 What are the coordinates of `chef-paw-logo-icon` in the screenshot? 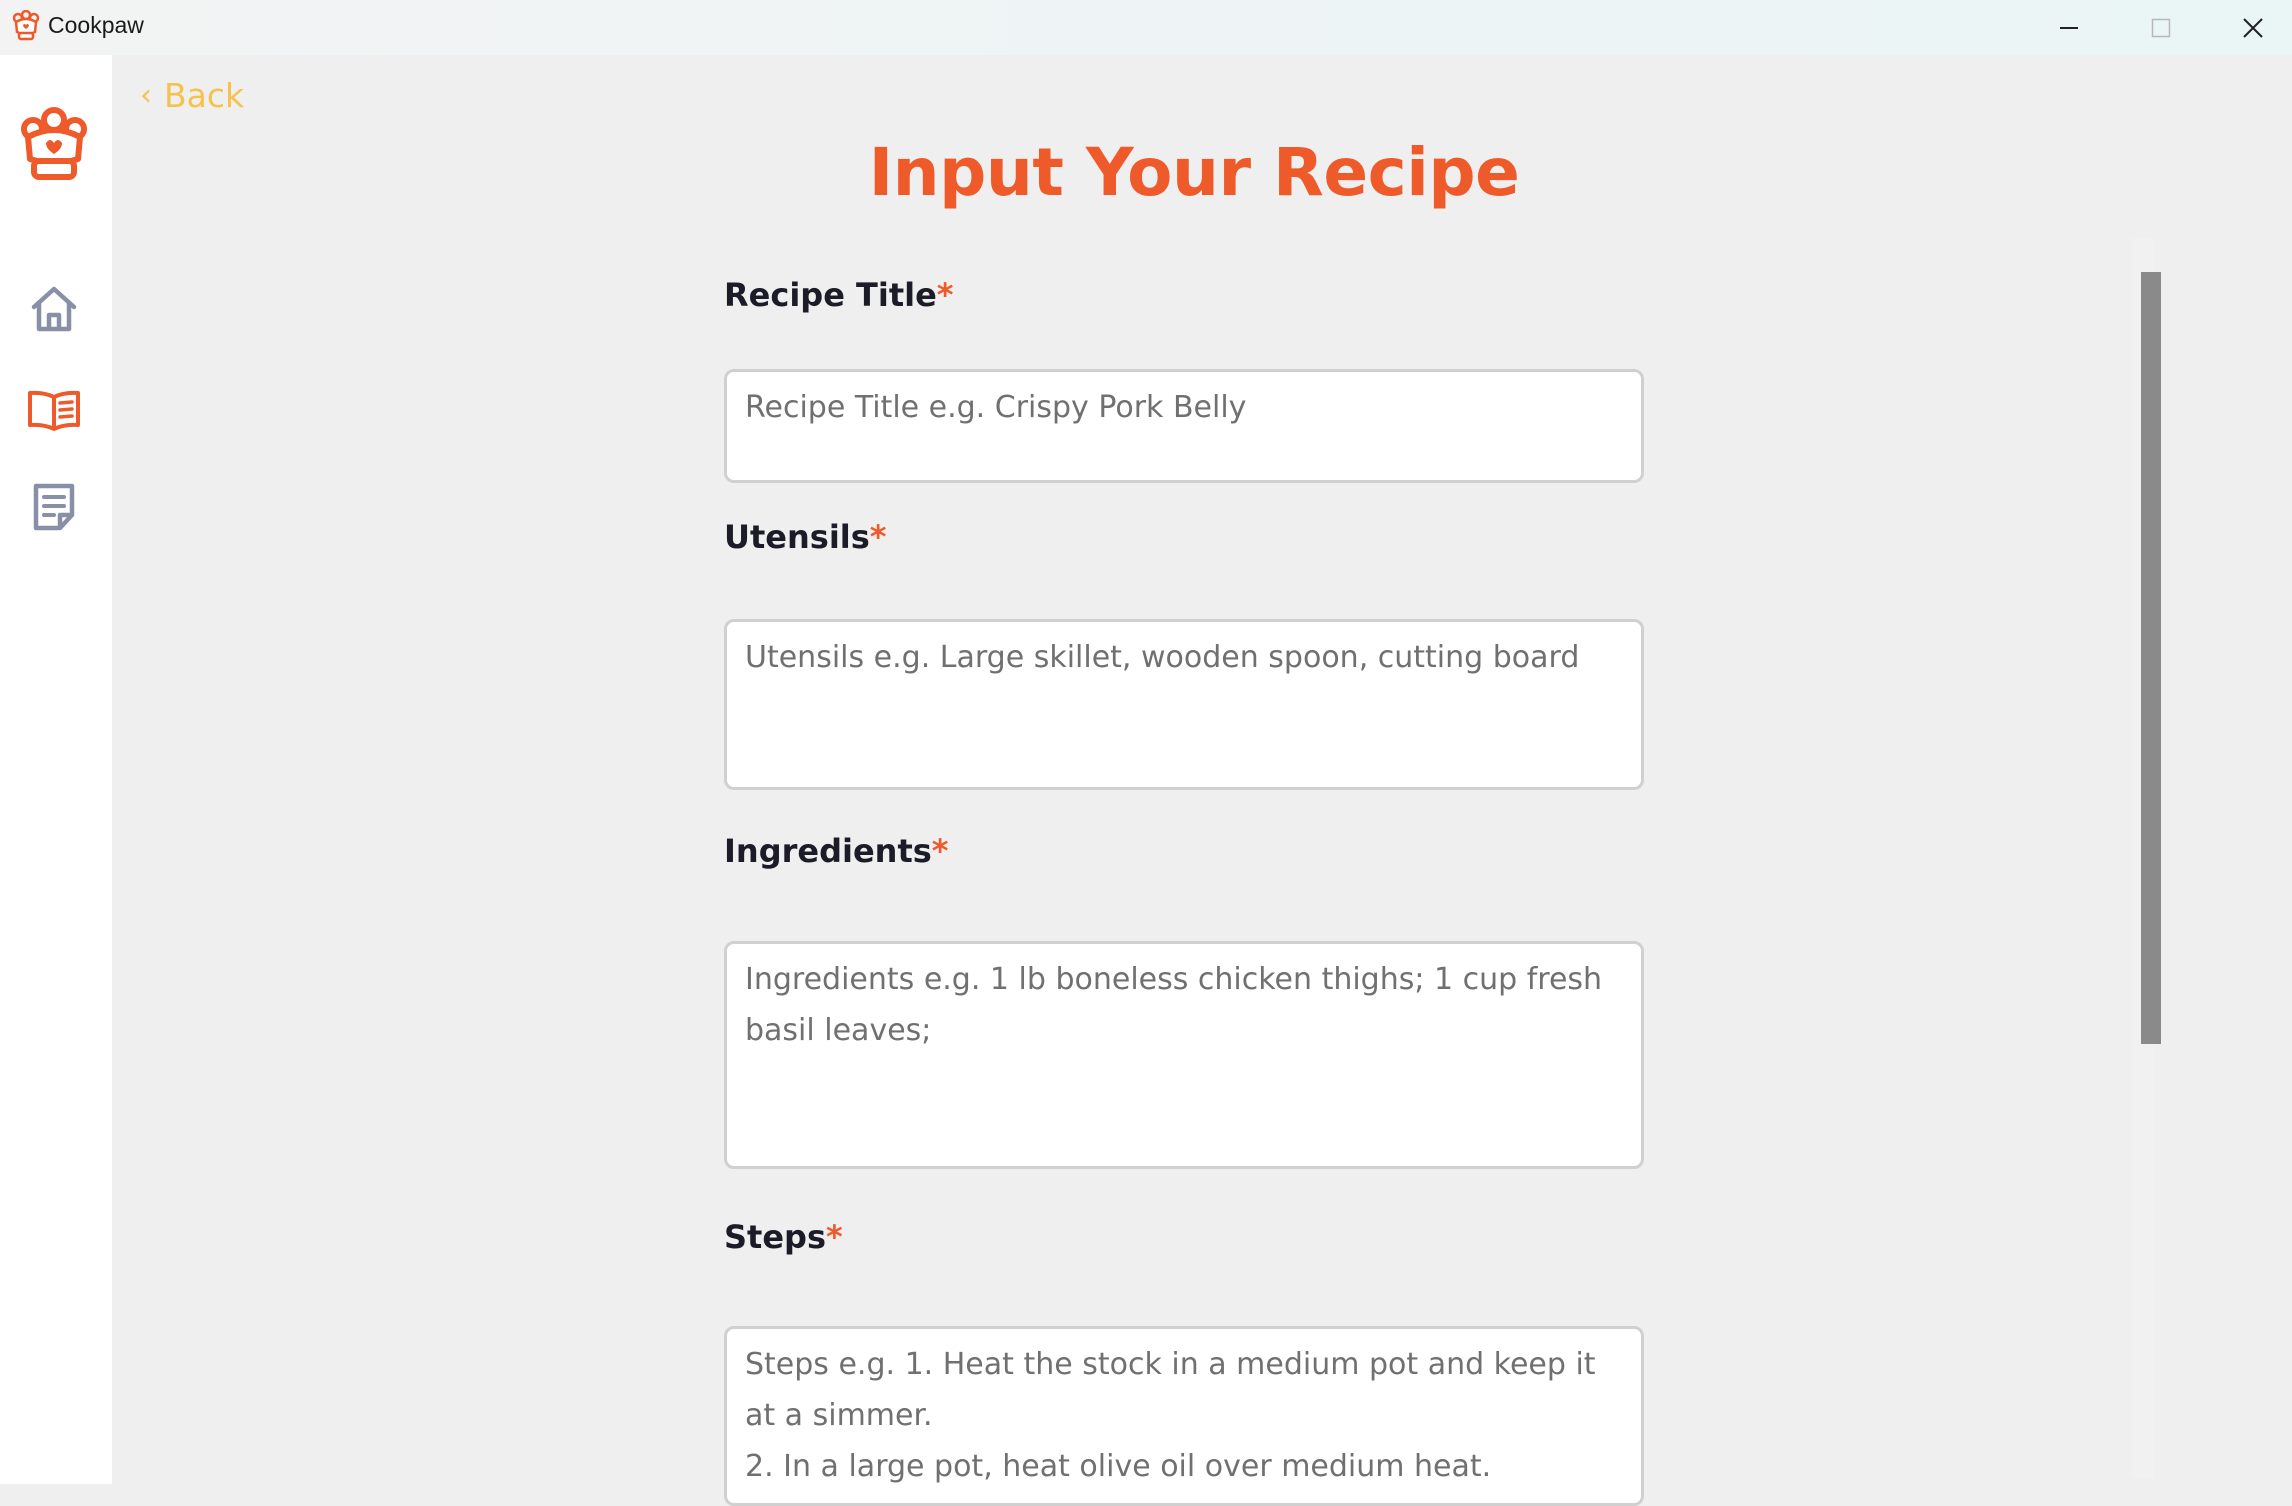 It's located at (54, 147).